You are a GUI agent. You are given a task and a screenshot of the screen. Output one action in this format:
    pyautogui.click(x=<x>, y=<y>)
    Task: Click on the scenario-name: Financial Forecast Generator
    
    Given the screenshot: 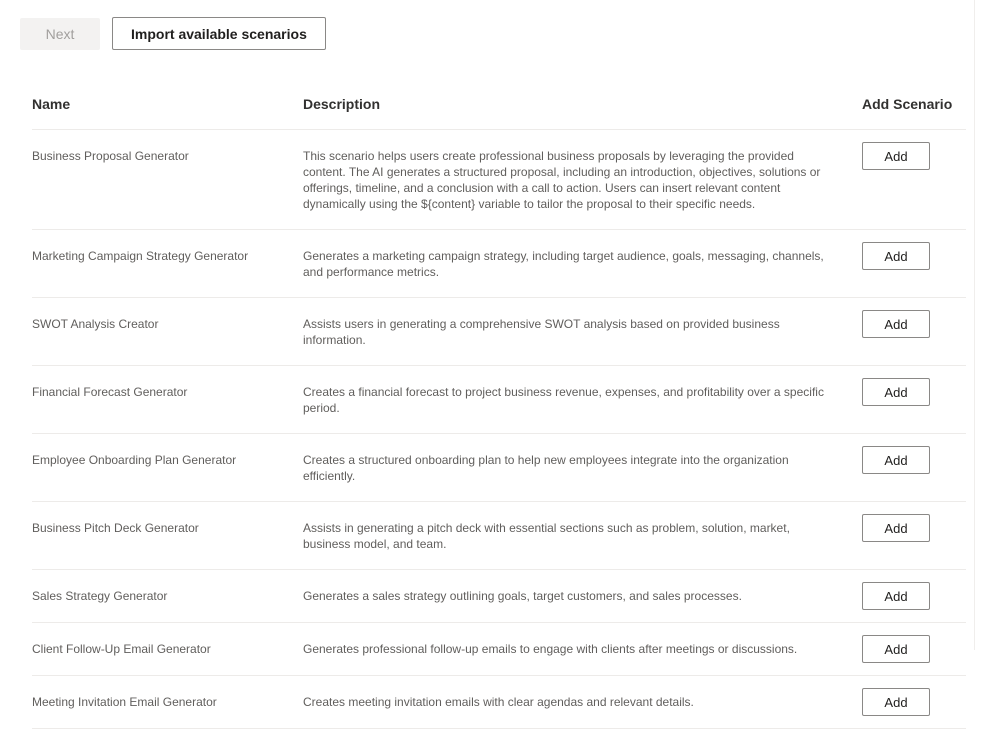 What is the action you would take?
    pyautogui.click(x=167, y=399)
    